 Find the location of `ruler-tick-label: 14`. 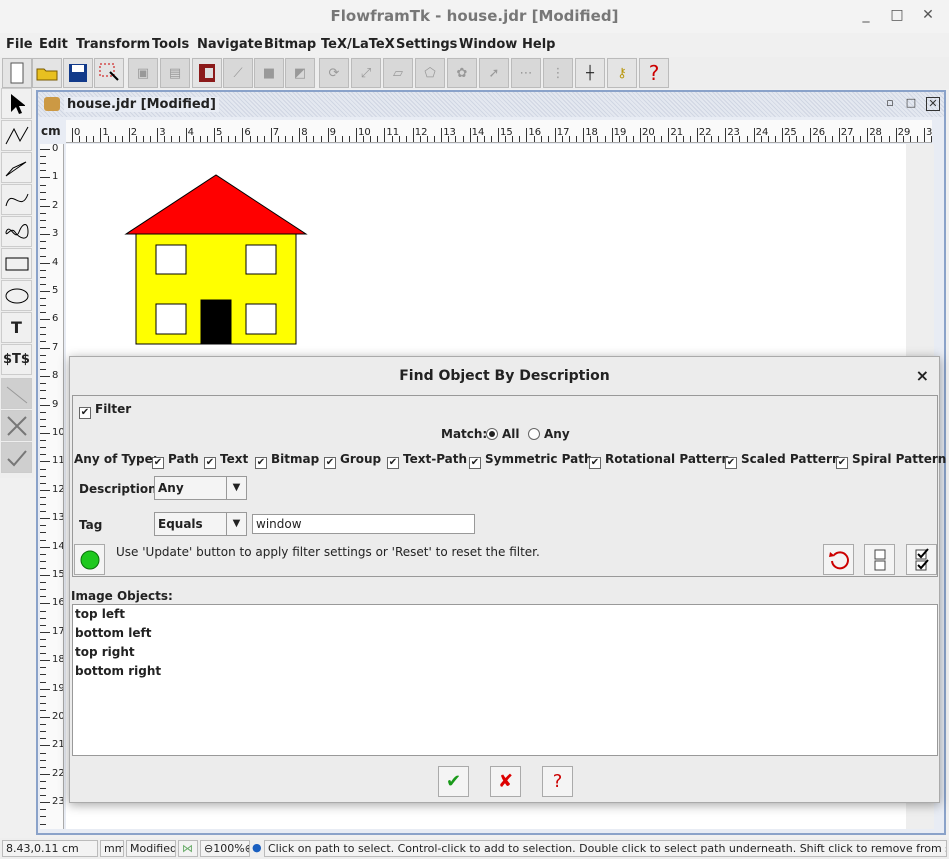

ruler-tick-label: 14 is located at coordinates (478, 132).